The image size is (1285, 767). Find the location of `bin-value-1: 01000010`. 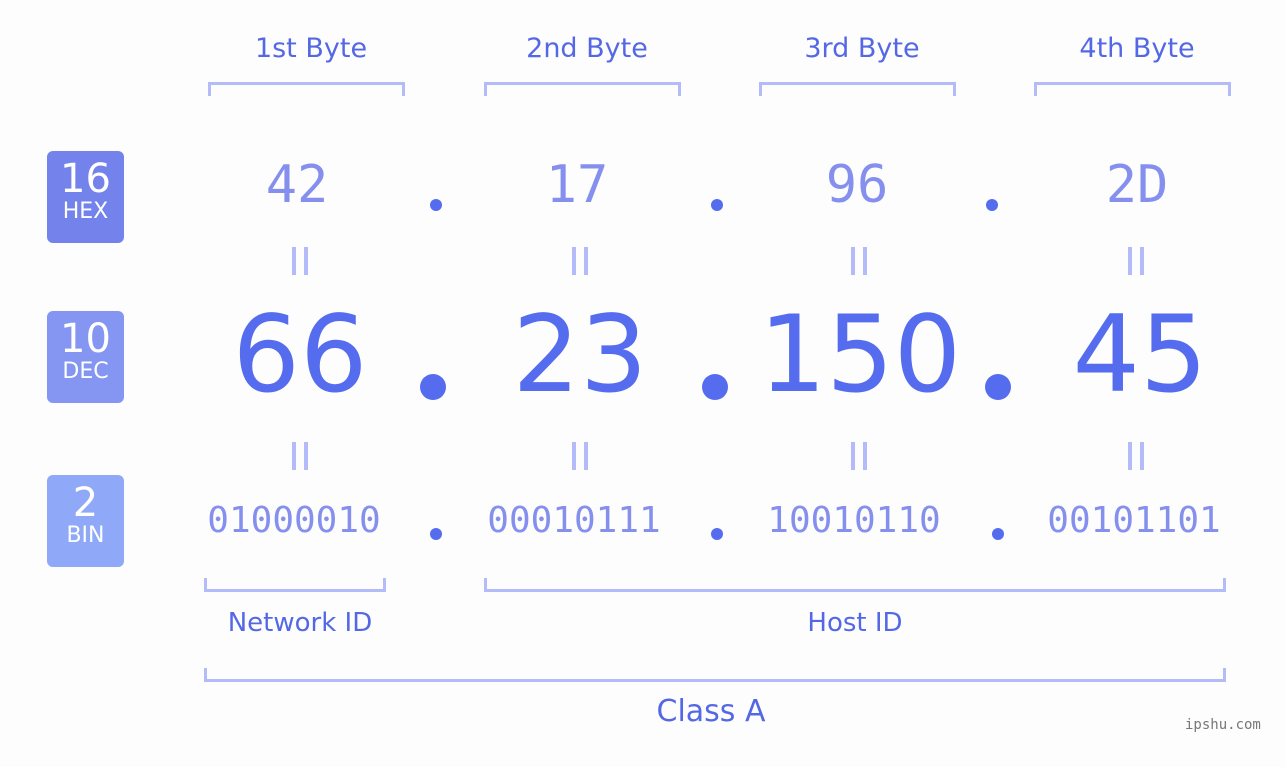

bin-value-1: 01000010 is located at coordinates (294, 520).